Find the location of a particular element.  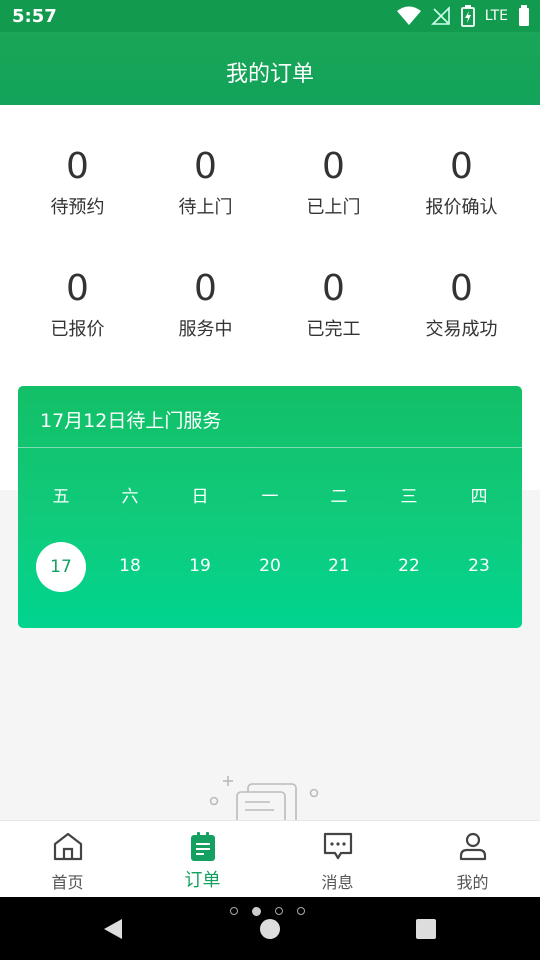

message-icon is located at coordinates (337, 846).